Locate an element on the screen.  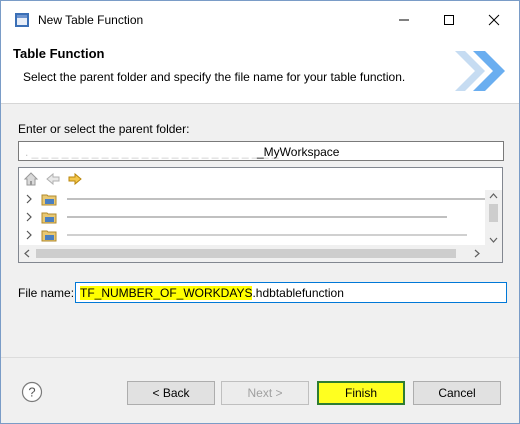
minimize-icon is located at coordinates (404, 20).